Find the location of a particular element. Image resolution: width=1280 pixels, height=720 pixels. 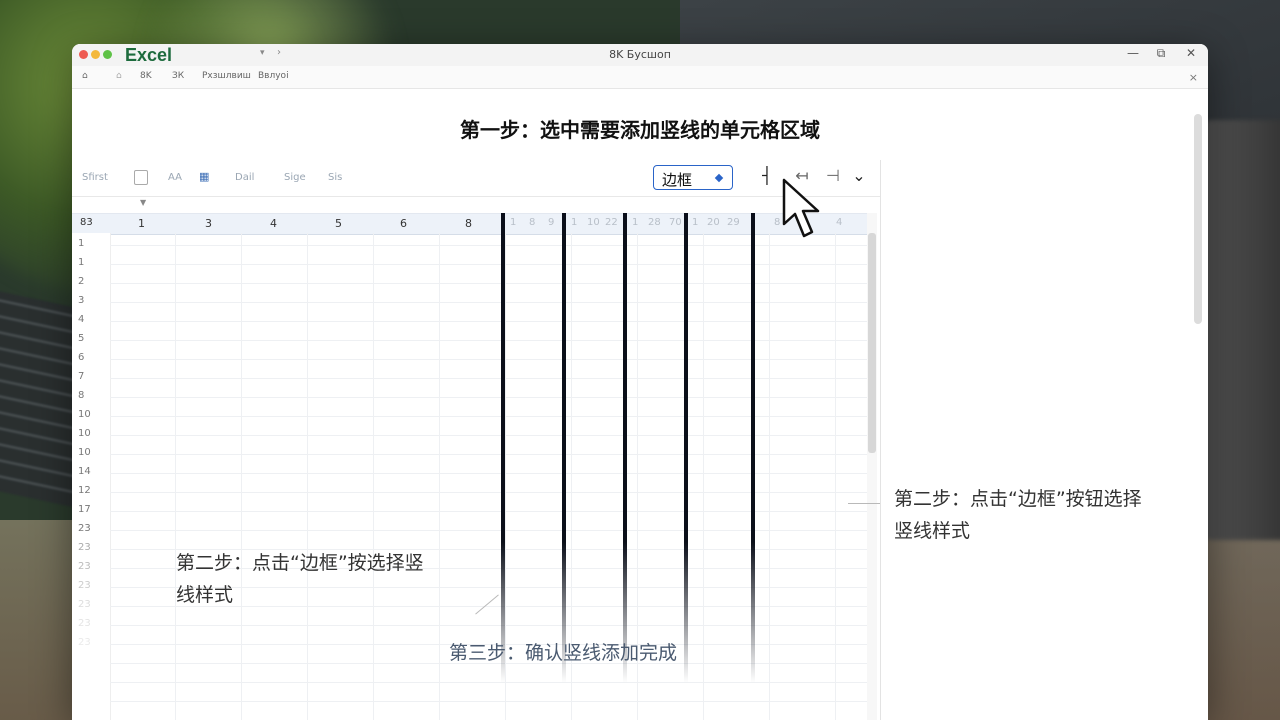

row-header-cell: 5 is located at coordinates (90, 338).